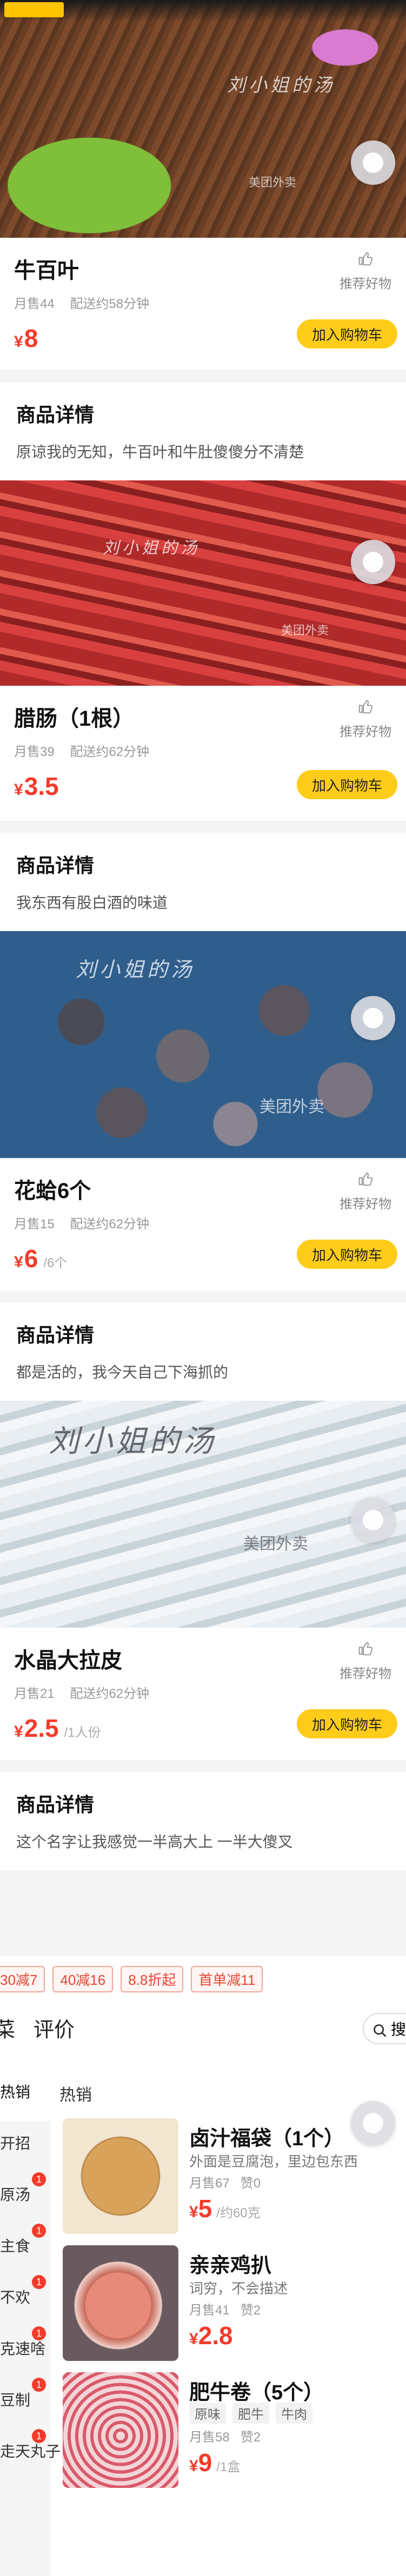 Image resolution: width=406 pixels, height=2576 pixels. I want to click on sidebar-item-label: 开招, so click(15, 2143).